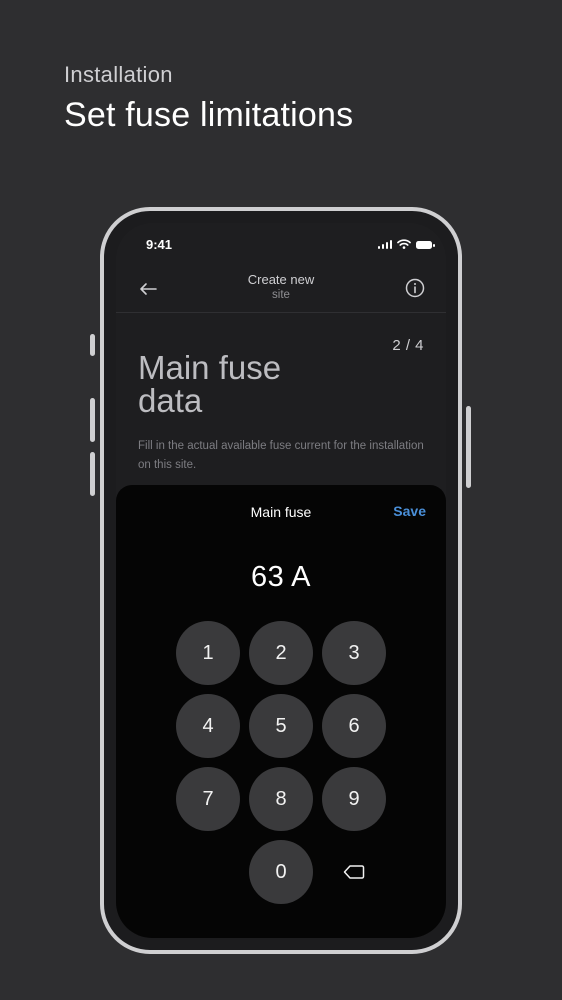  I want to click on keypad-key-9: 9, so click(354, 799).